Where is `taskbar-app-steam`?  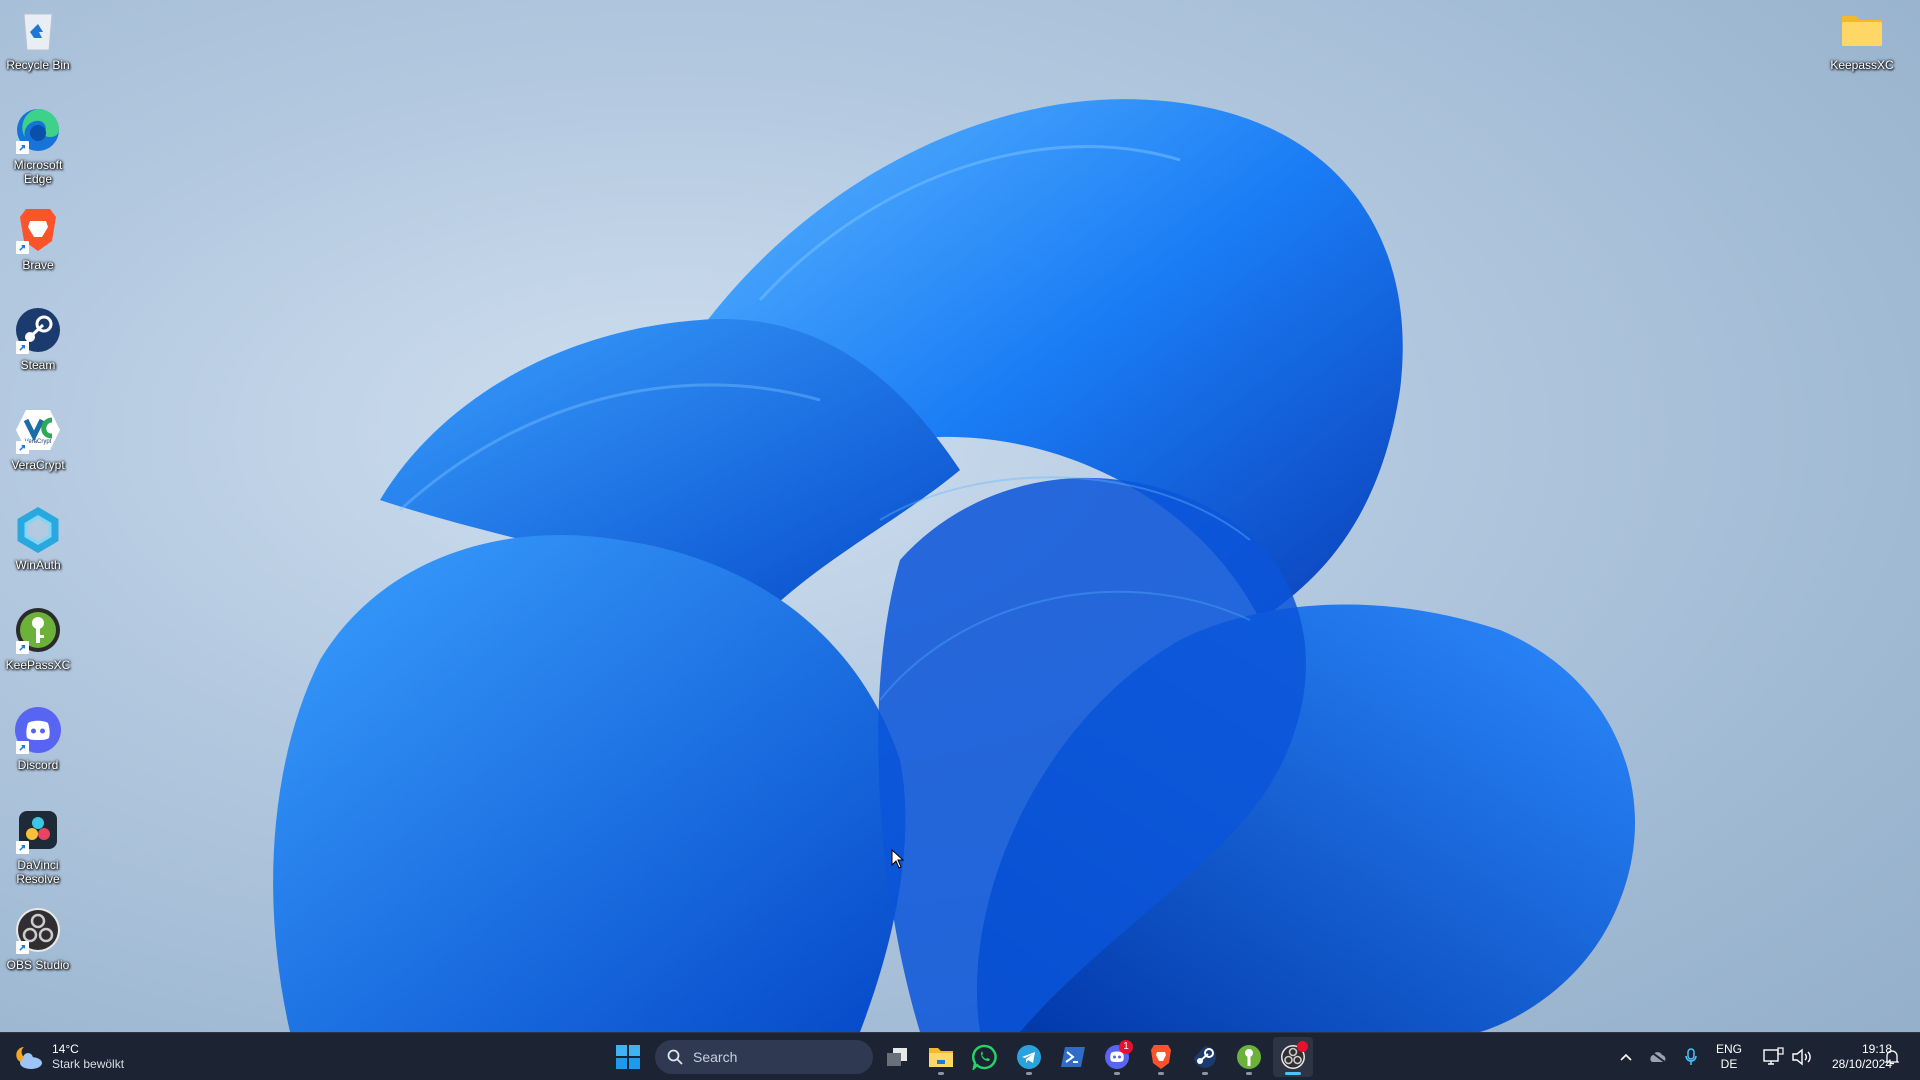
taskbar-app-steam is located at coordinates (1205, 1057).